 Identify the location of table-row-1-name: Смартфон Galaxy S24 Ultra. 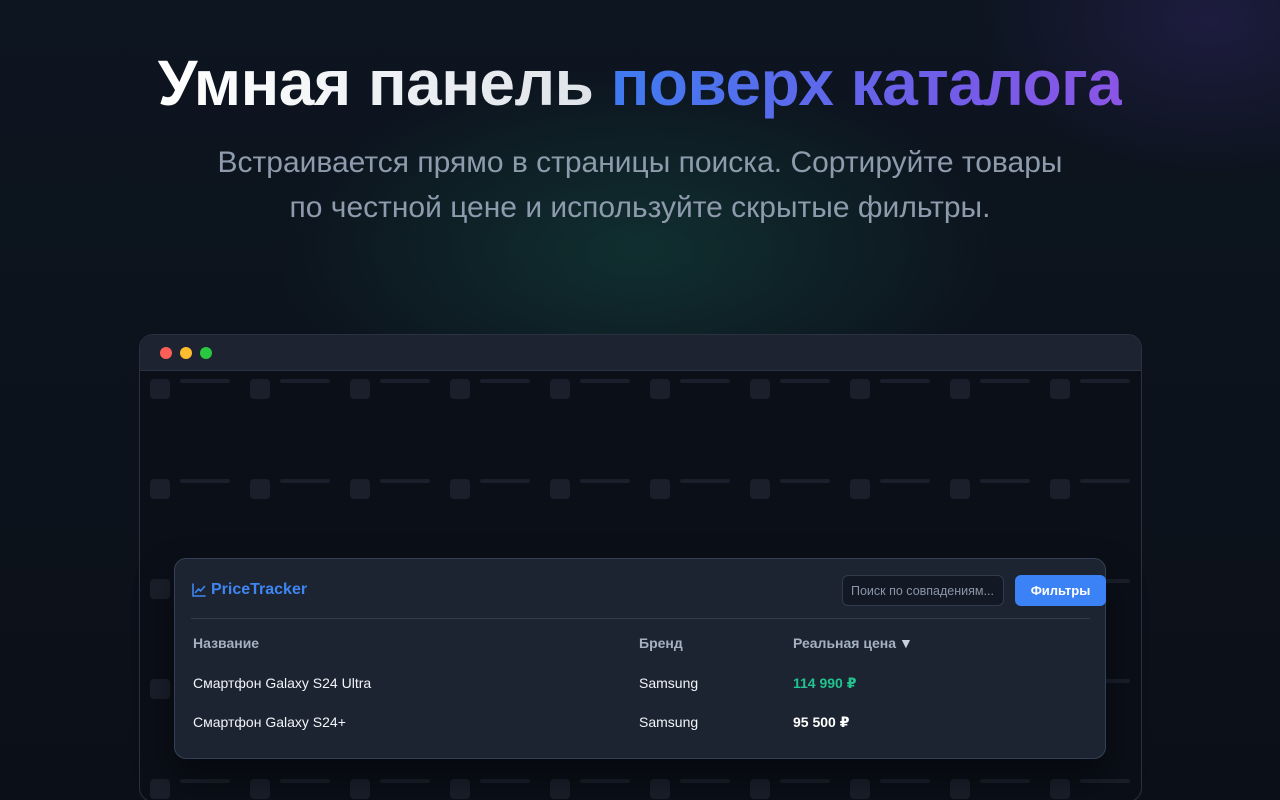
(282, 683).